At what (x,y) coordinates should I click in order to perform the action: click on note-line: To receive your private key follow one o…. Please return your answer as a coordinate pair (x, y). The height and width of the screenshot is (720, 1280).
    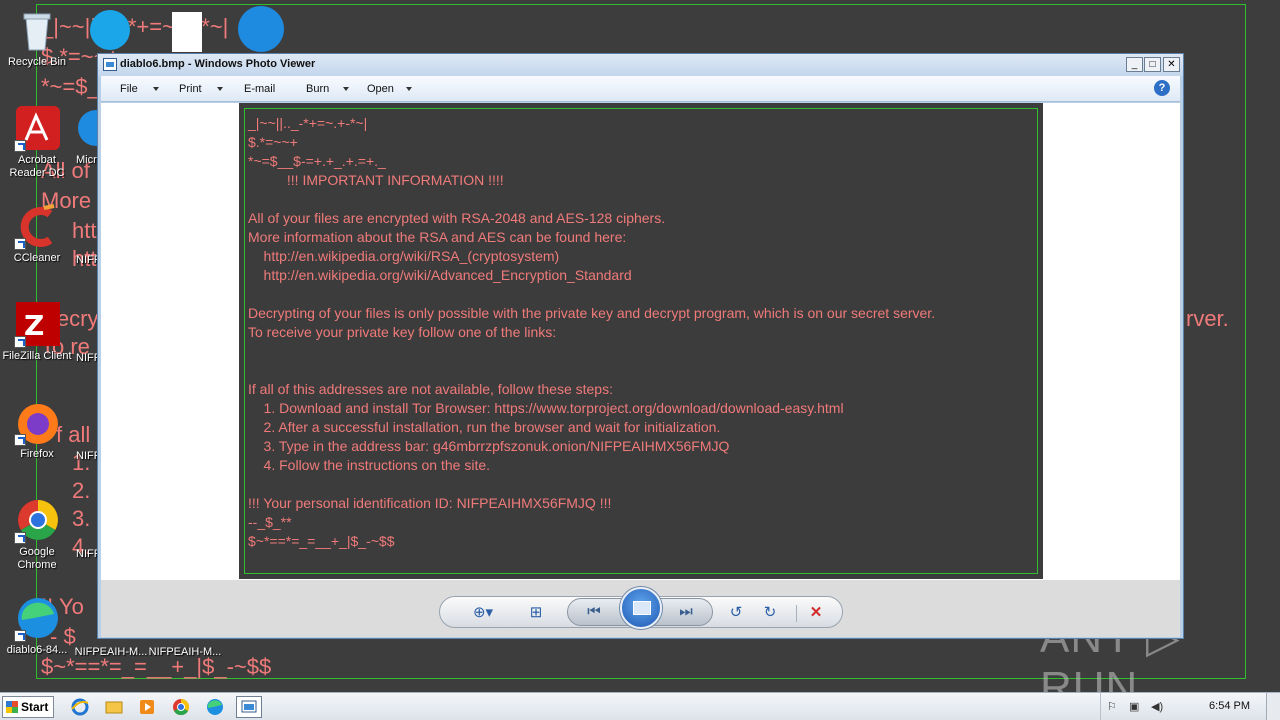
    Looking at the image, I should click on (402, 332).